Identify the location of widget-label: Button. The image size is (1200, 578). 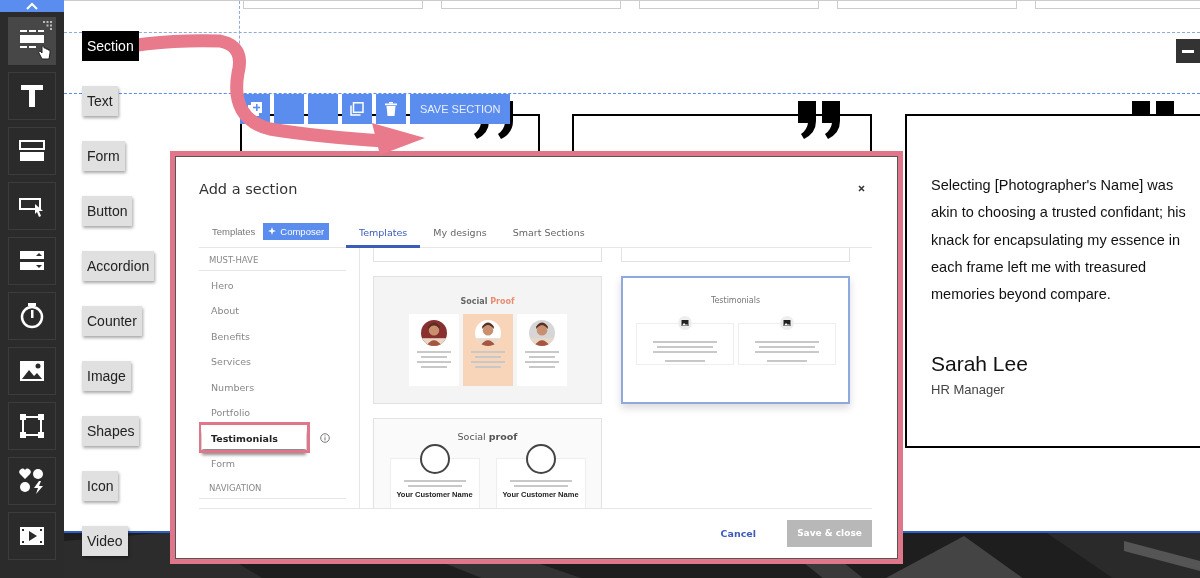
(107, 211).